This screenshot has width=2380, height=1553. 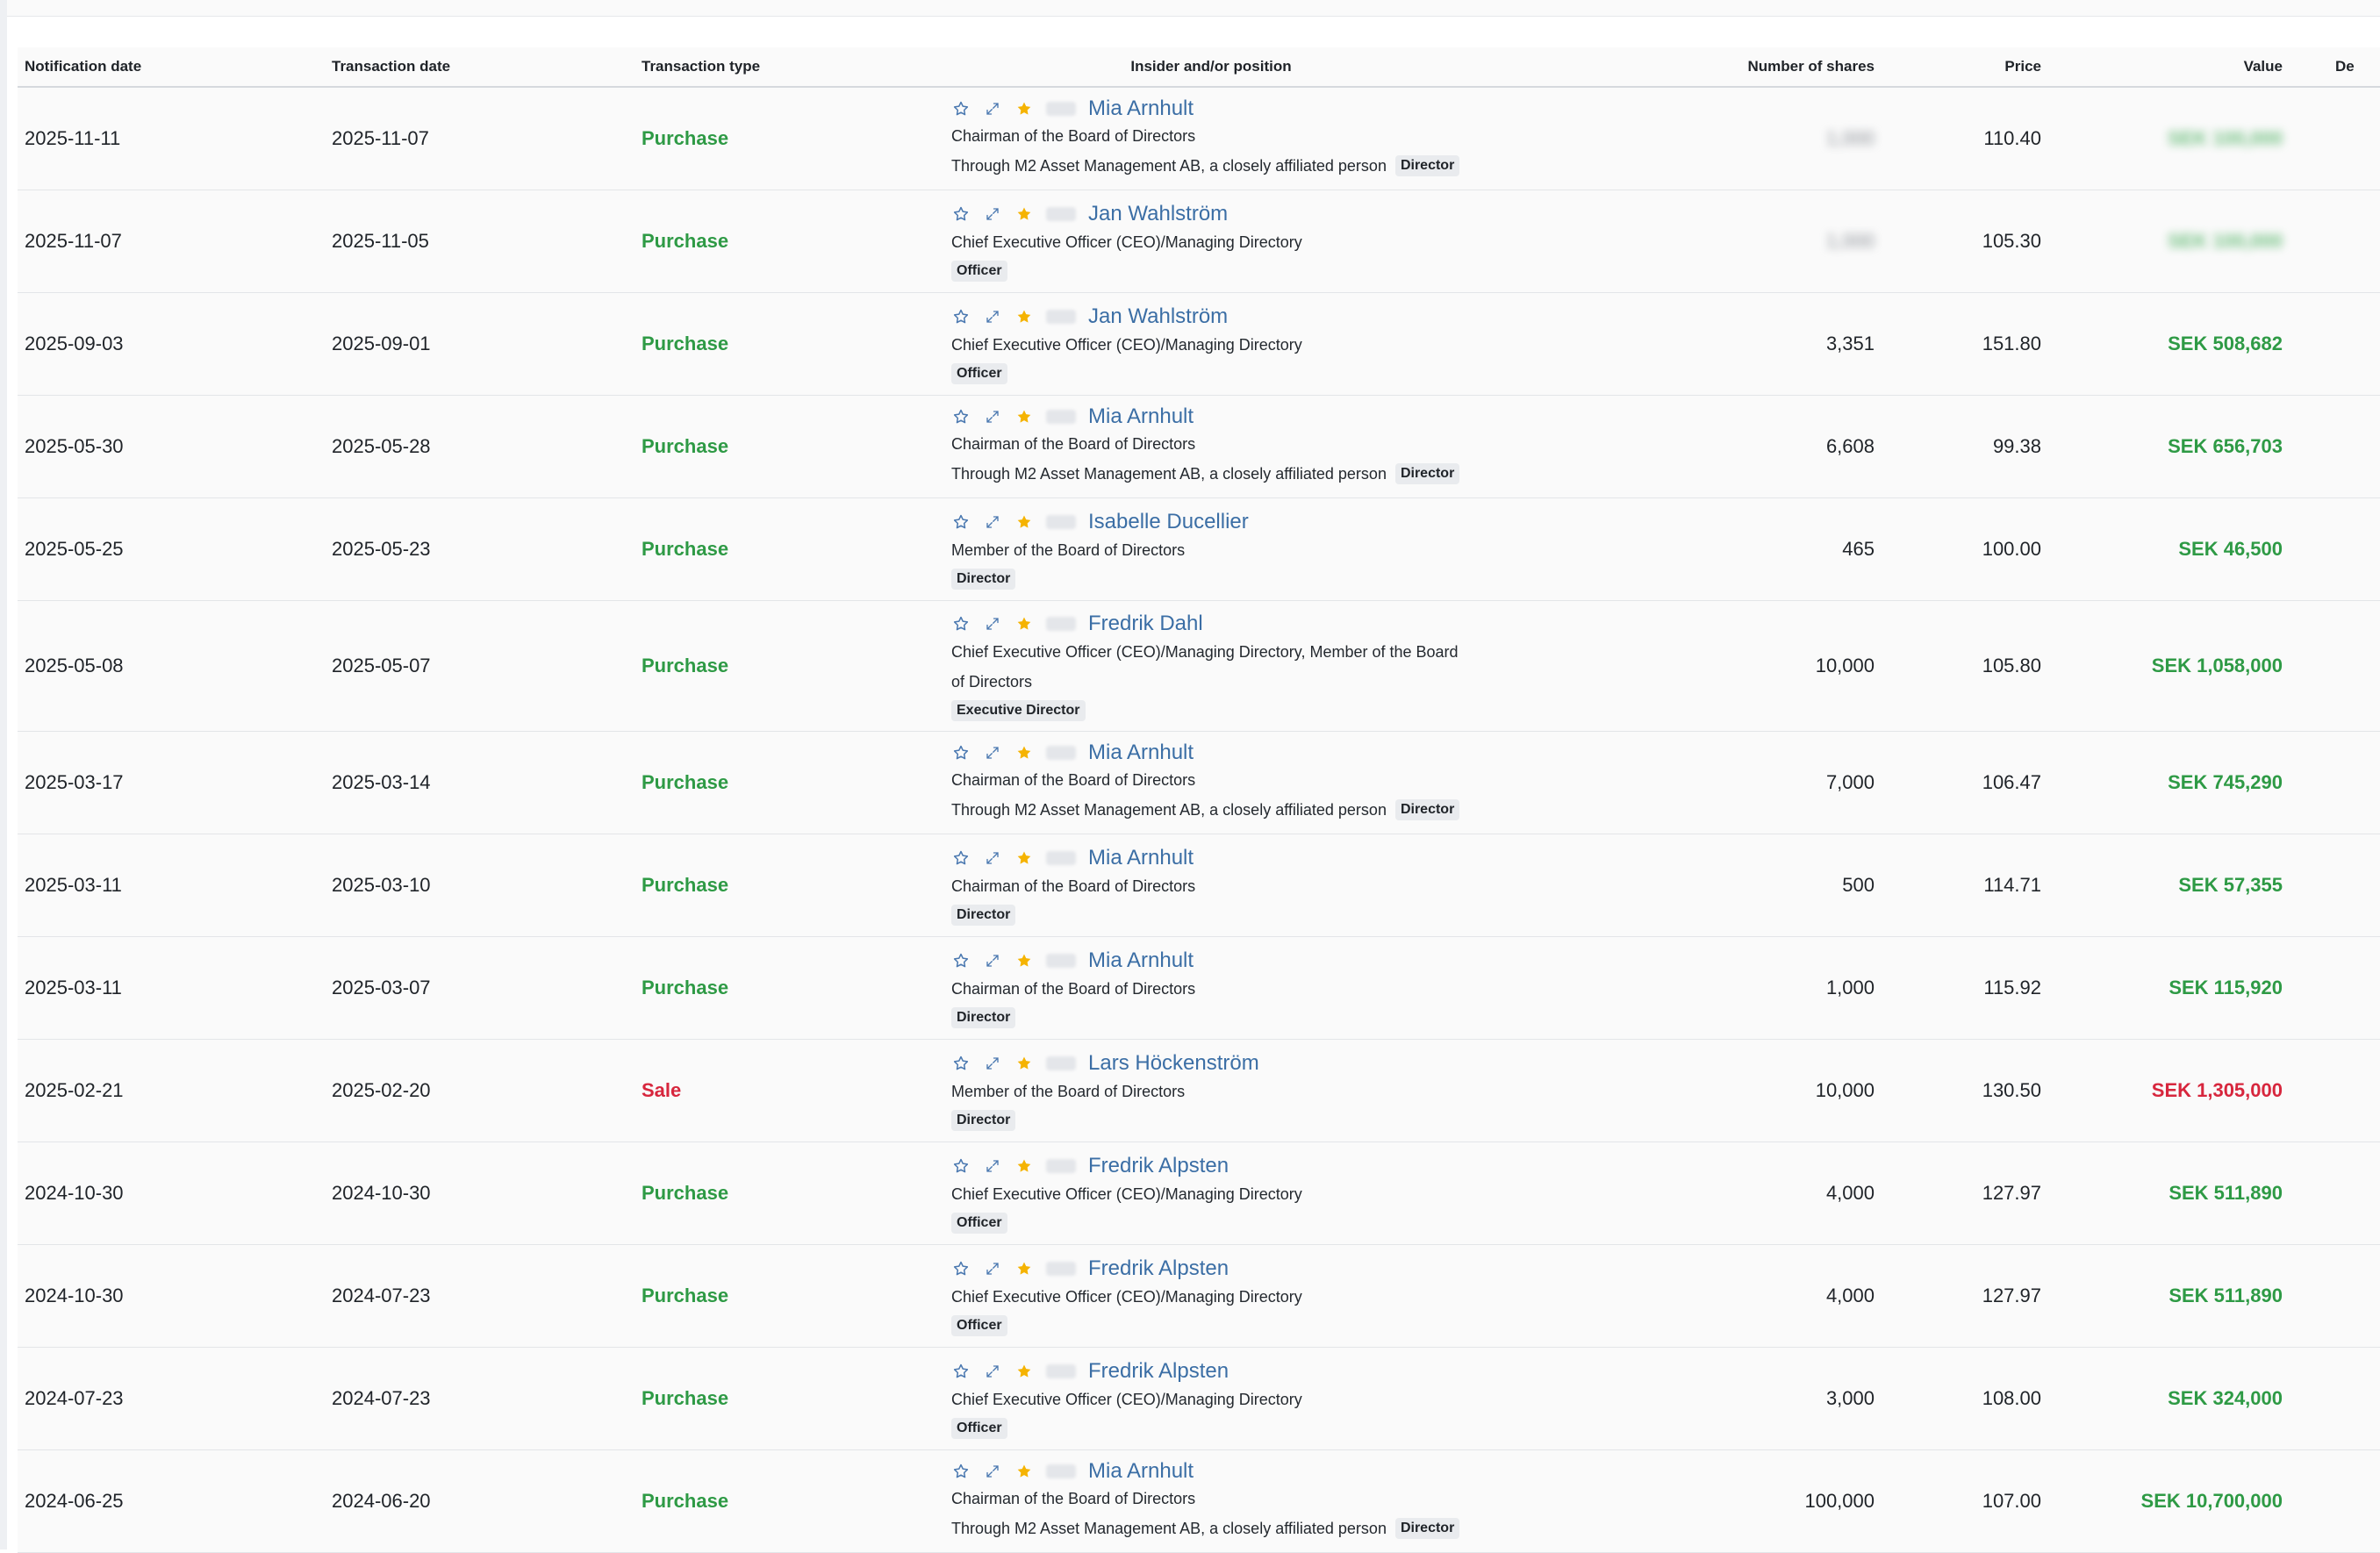 What do you see at coordinates (2331, 66) in the screenshot?
I see `col-header-extra: De` at bounding box center [2331, 66].